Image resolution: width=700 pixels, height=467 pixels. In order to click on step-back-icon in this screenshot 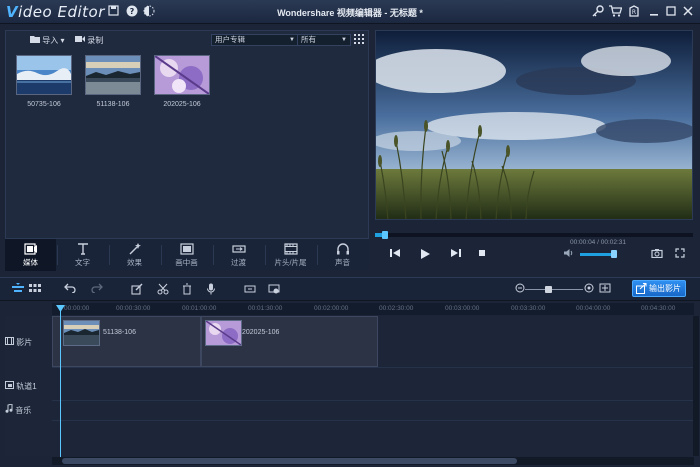, I will do `click(395, 255)`.